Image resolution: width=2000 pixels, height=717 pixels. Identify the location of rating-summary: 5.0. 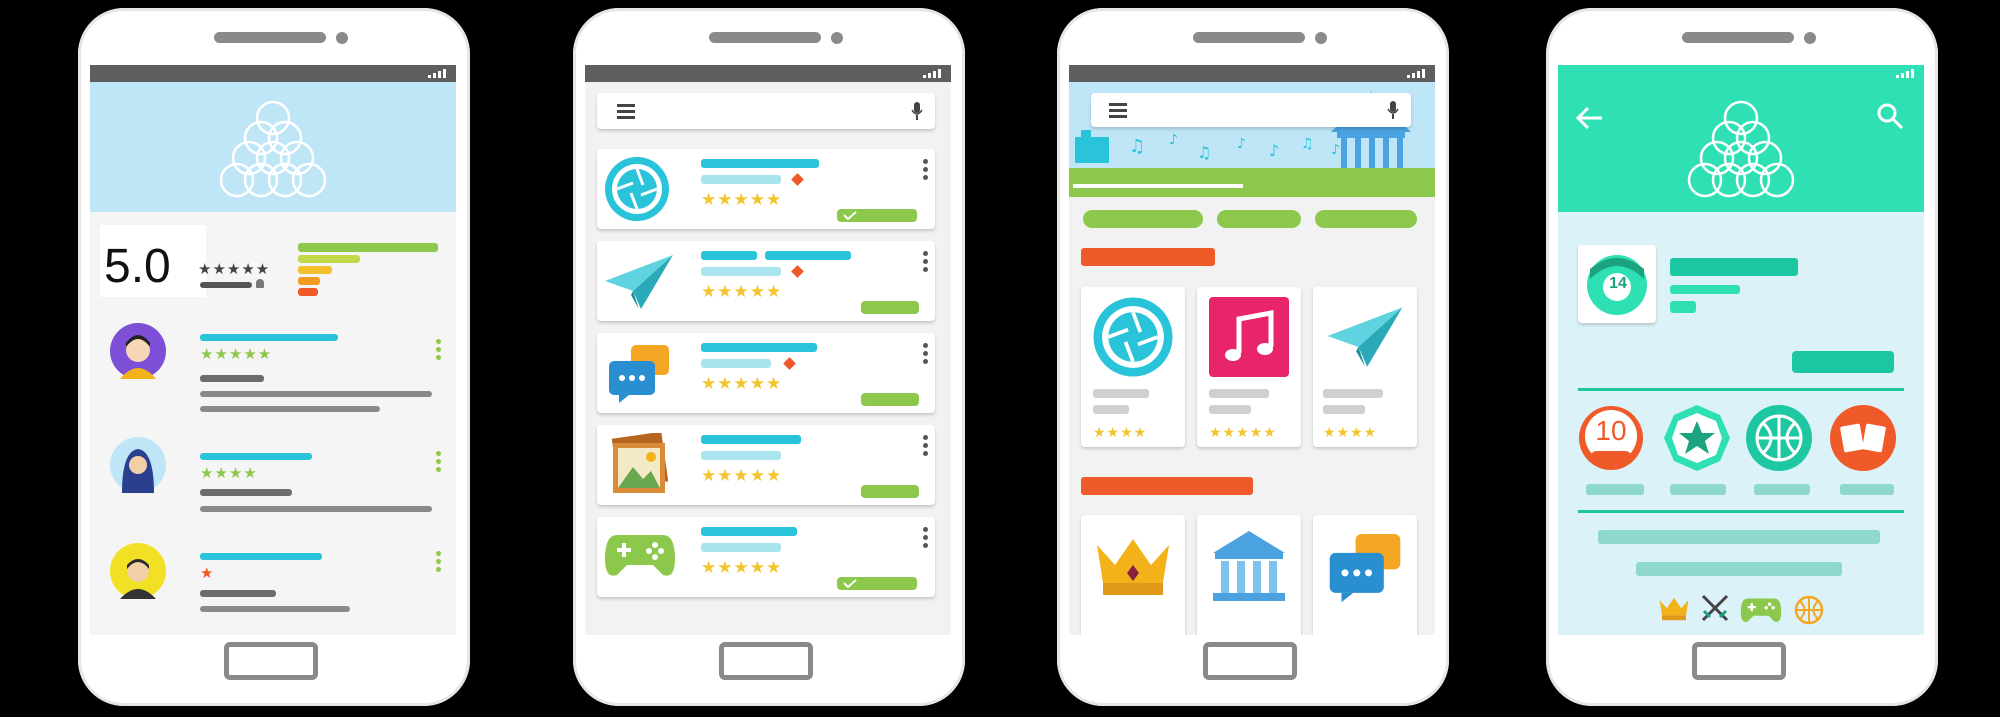
(153, 261).